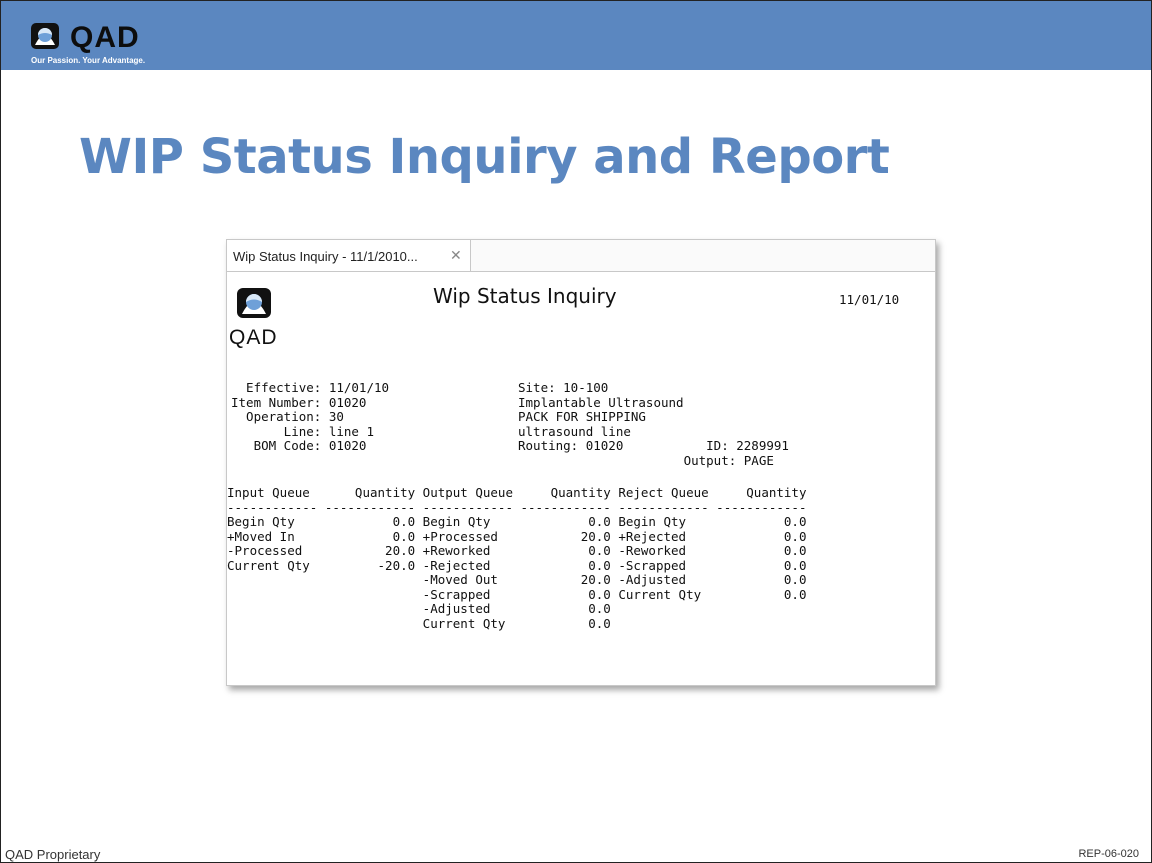  Describe the element at coordinates (254, 303) in the screenshot. I see `qad-report-logo-icon` at that location.